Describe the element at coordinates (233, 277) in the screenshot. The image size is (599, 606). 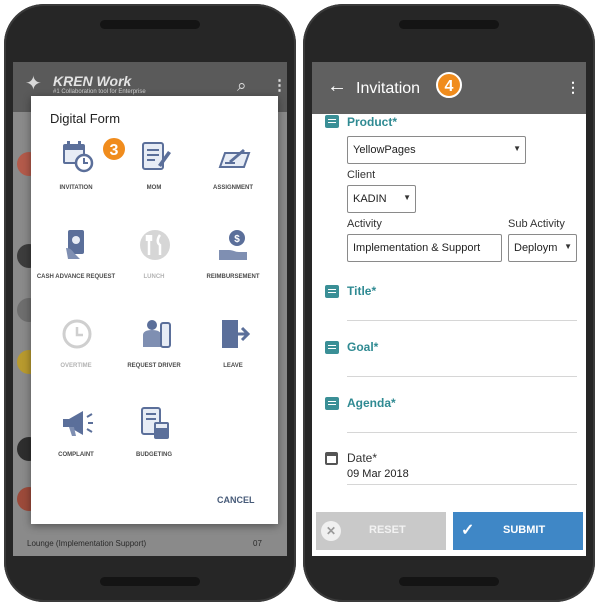
I see `form-tile-label: REIMBURSEMENT` at that location.